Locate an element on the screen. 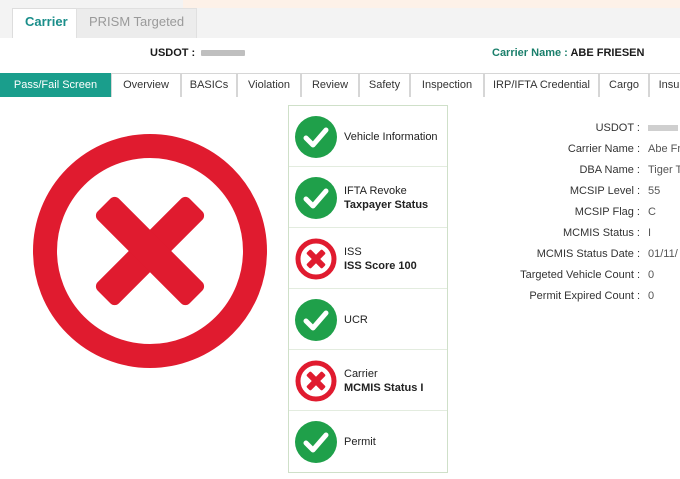  tab-basics: BASICs is located at coordinates (209, 85).